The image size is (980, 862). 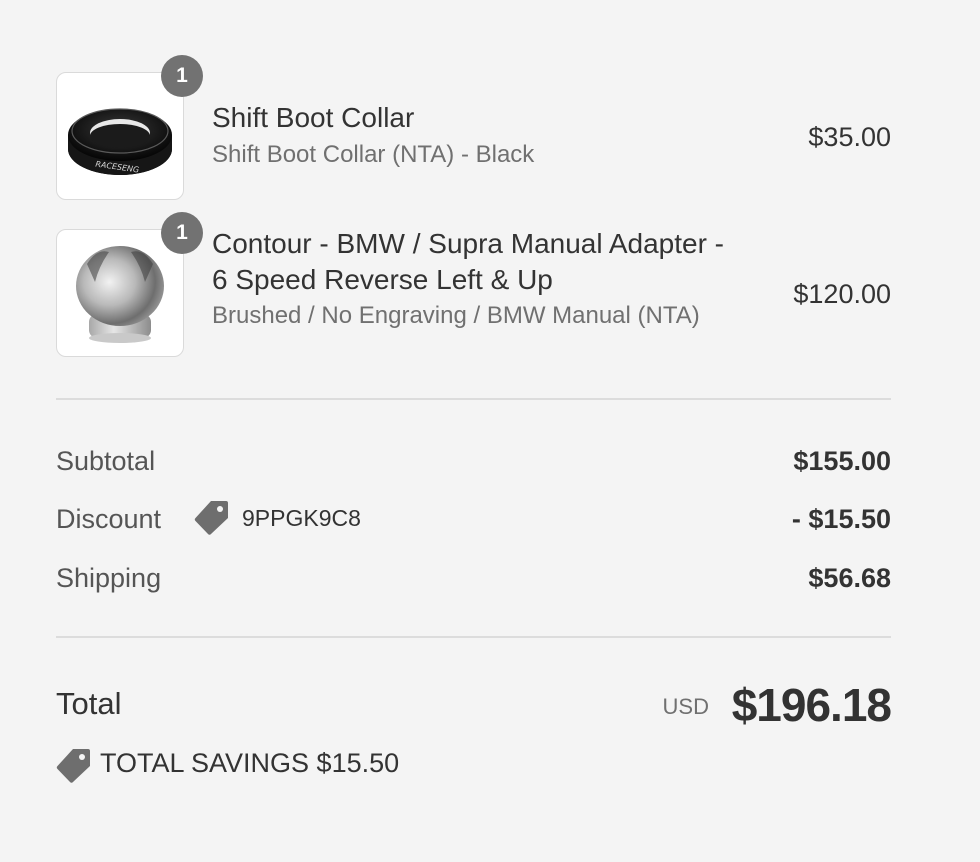 What do you see at coordinates (106, 461) in the screenshot?
I see `subtotal-label: Subtotal` at bounding box center [106, 461].